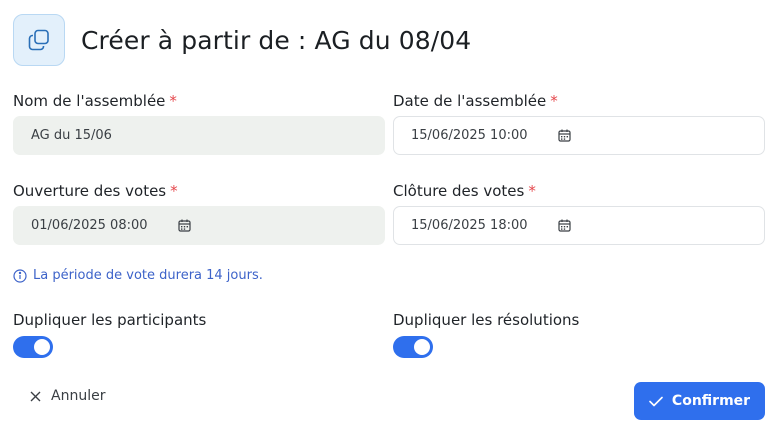 The image size is (773, 434). Describe the element at coordinates (579, 135) in the screenshot. I see `date-input: 15/06/2025 10:00` at that location.